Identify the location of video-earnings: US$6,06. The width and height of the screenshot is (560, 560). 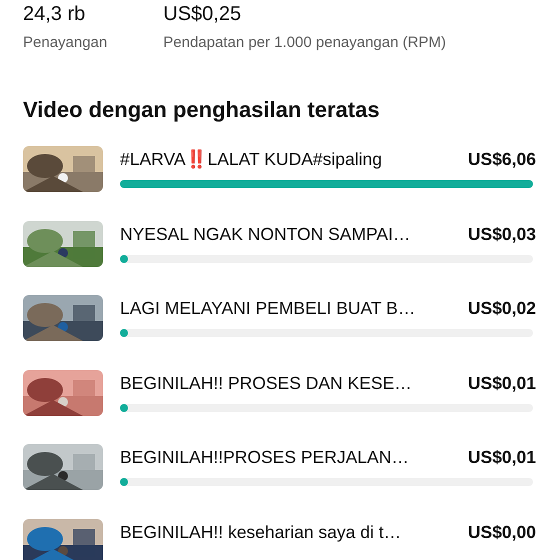
(502, 159).